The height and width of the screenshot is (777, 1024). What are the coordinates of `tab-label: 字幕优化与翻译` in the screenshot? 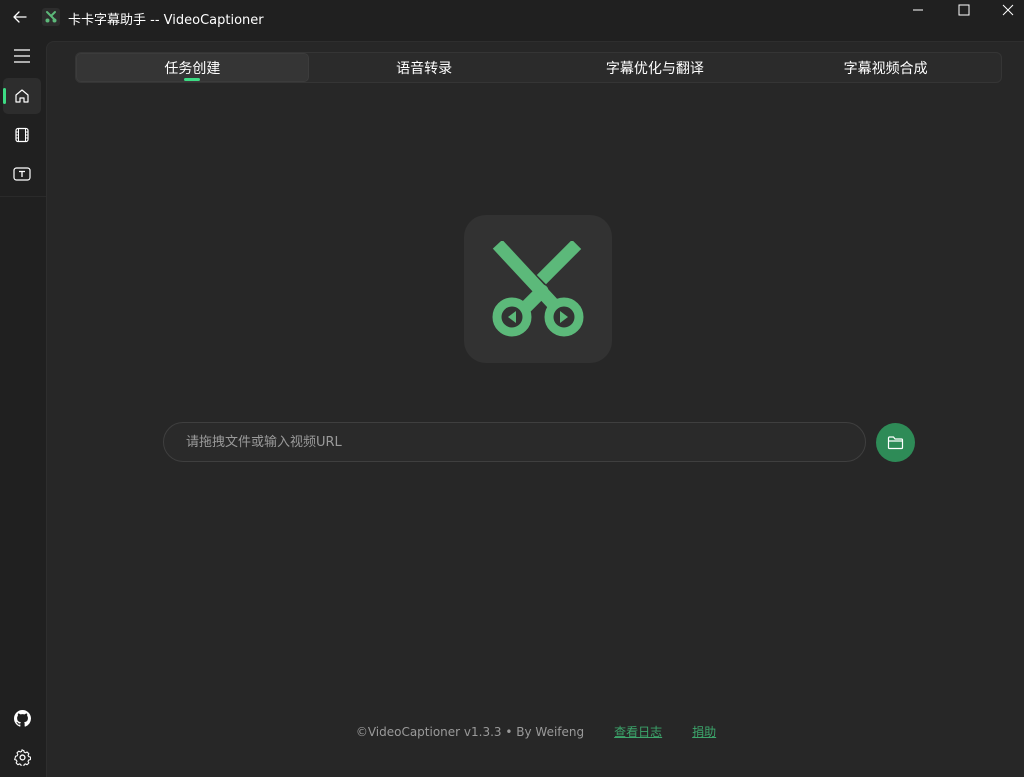 It's located at (654, 68).